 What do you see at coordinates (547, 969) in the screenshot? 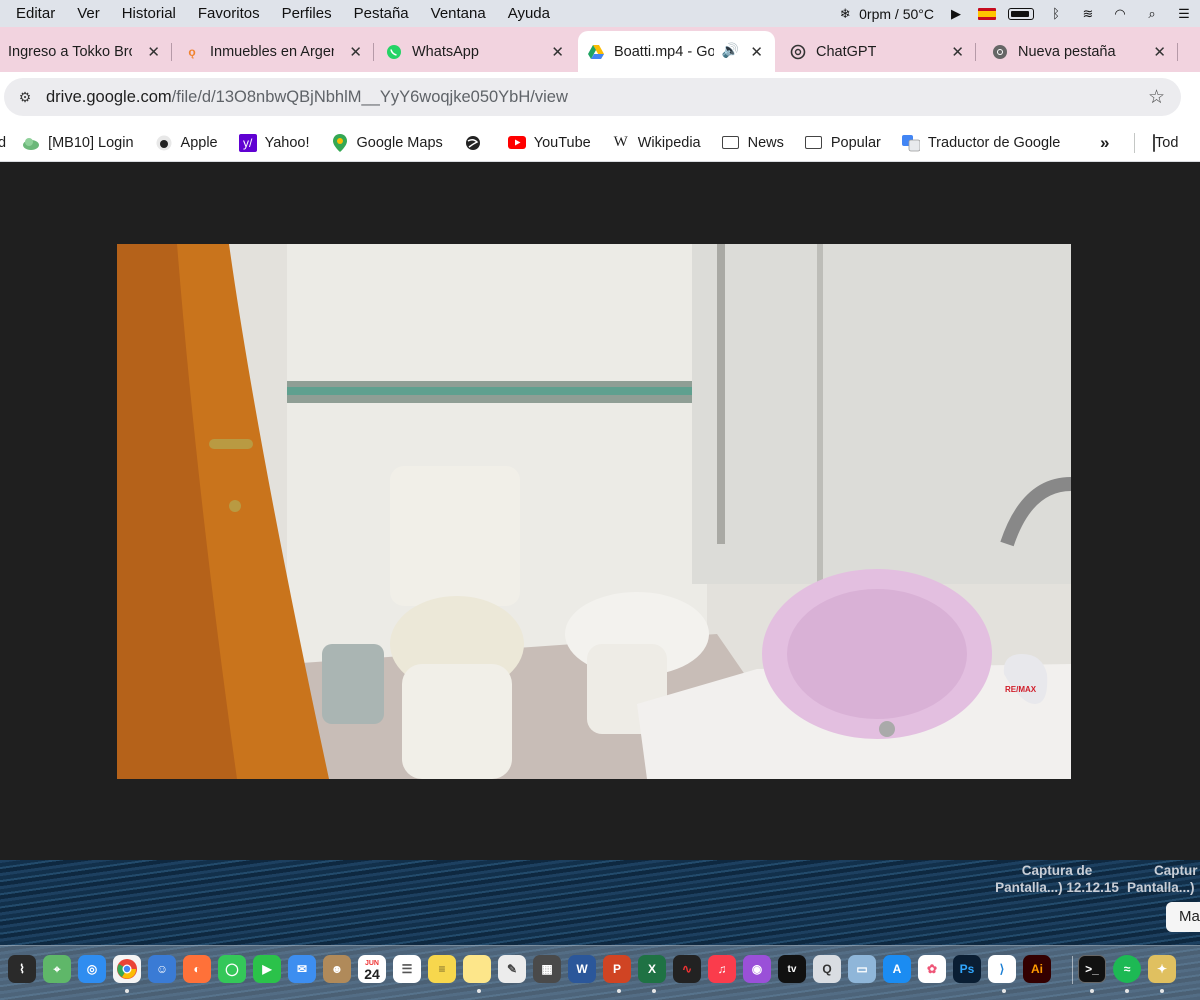
I see `calculator-icon: ▦` at bounding box center [547, 969].